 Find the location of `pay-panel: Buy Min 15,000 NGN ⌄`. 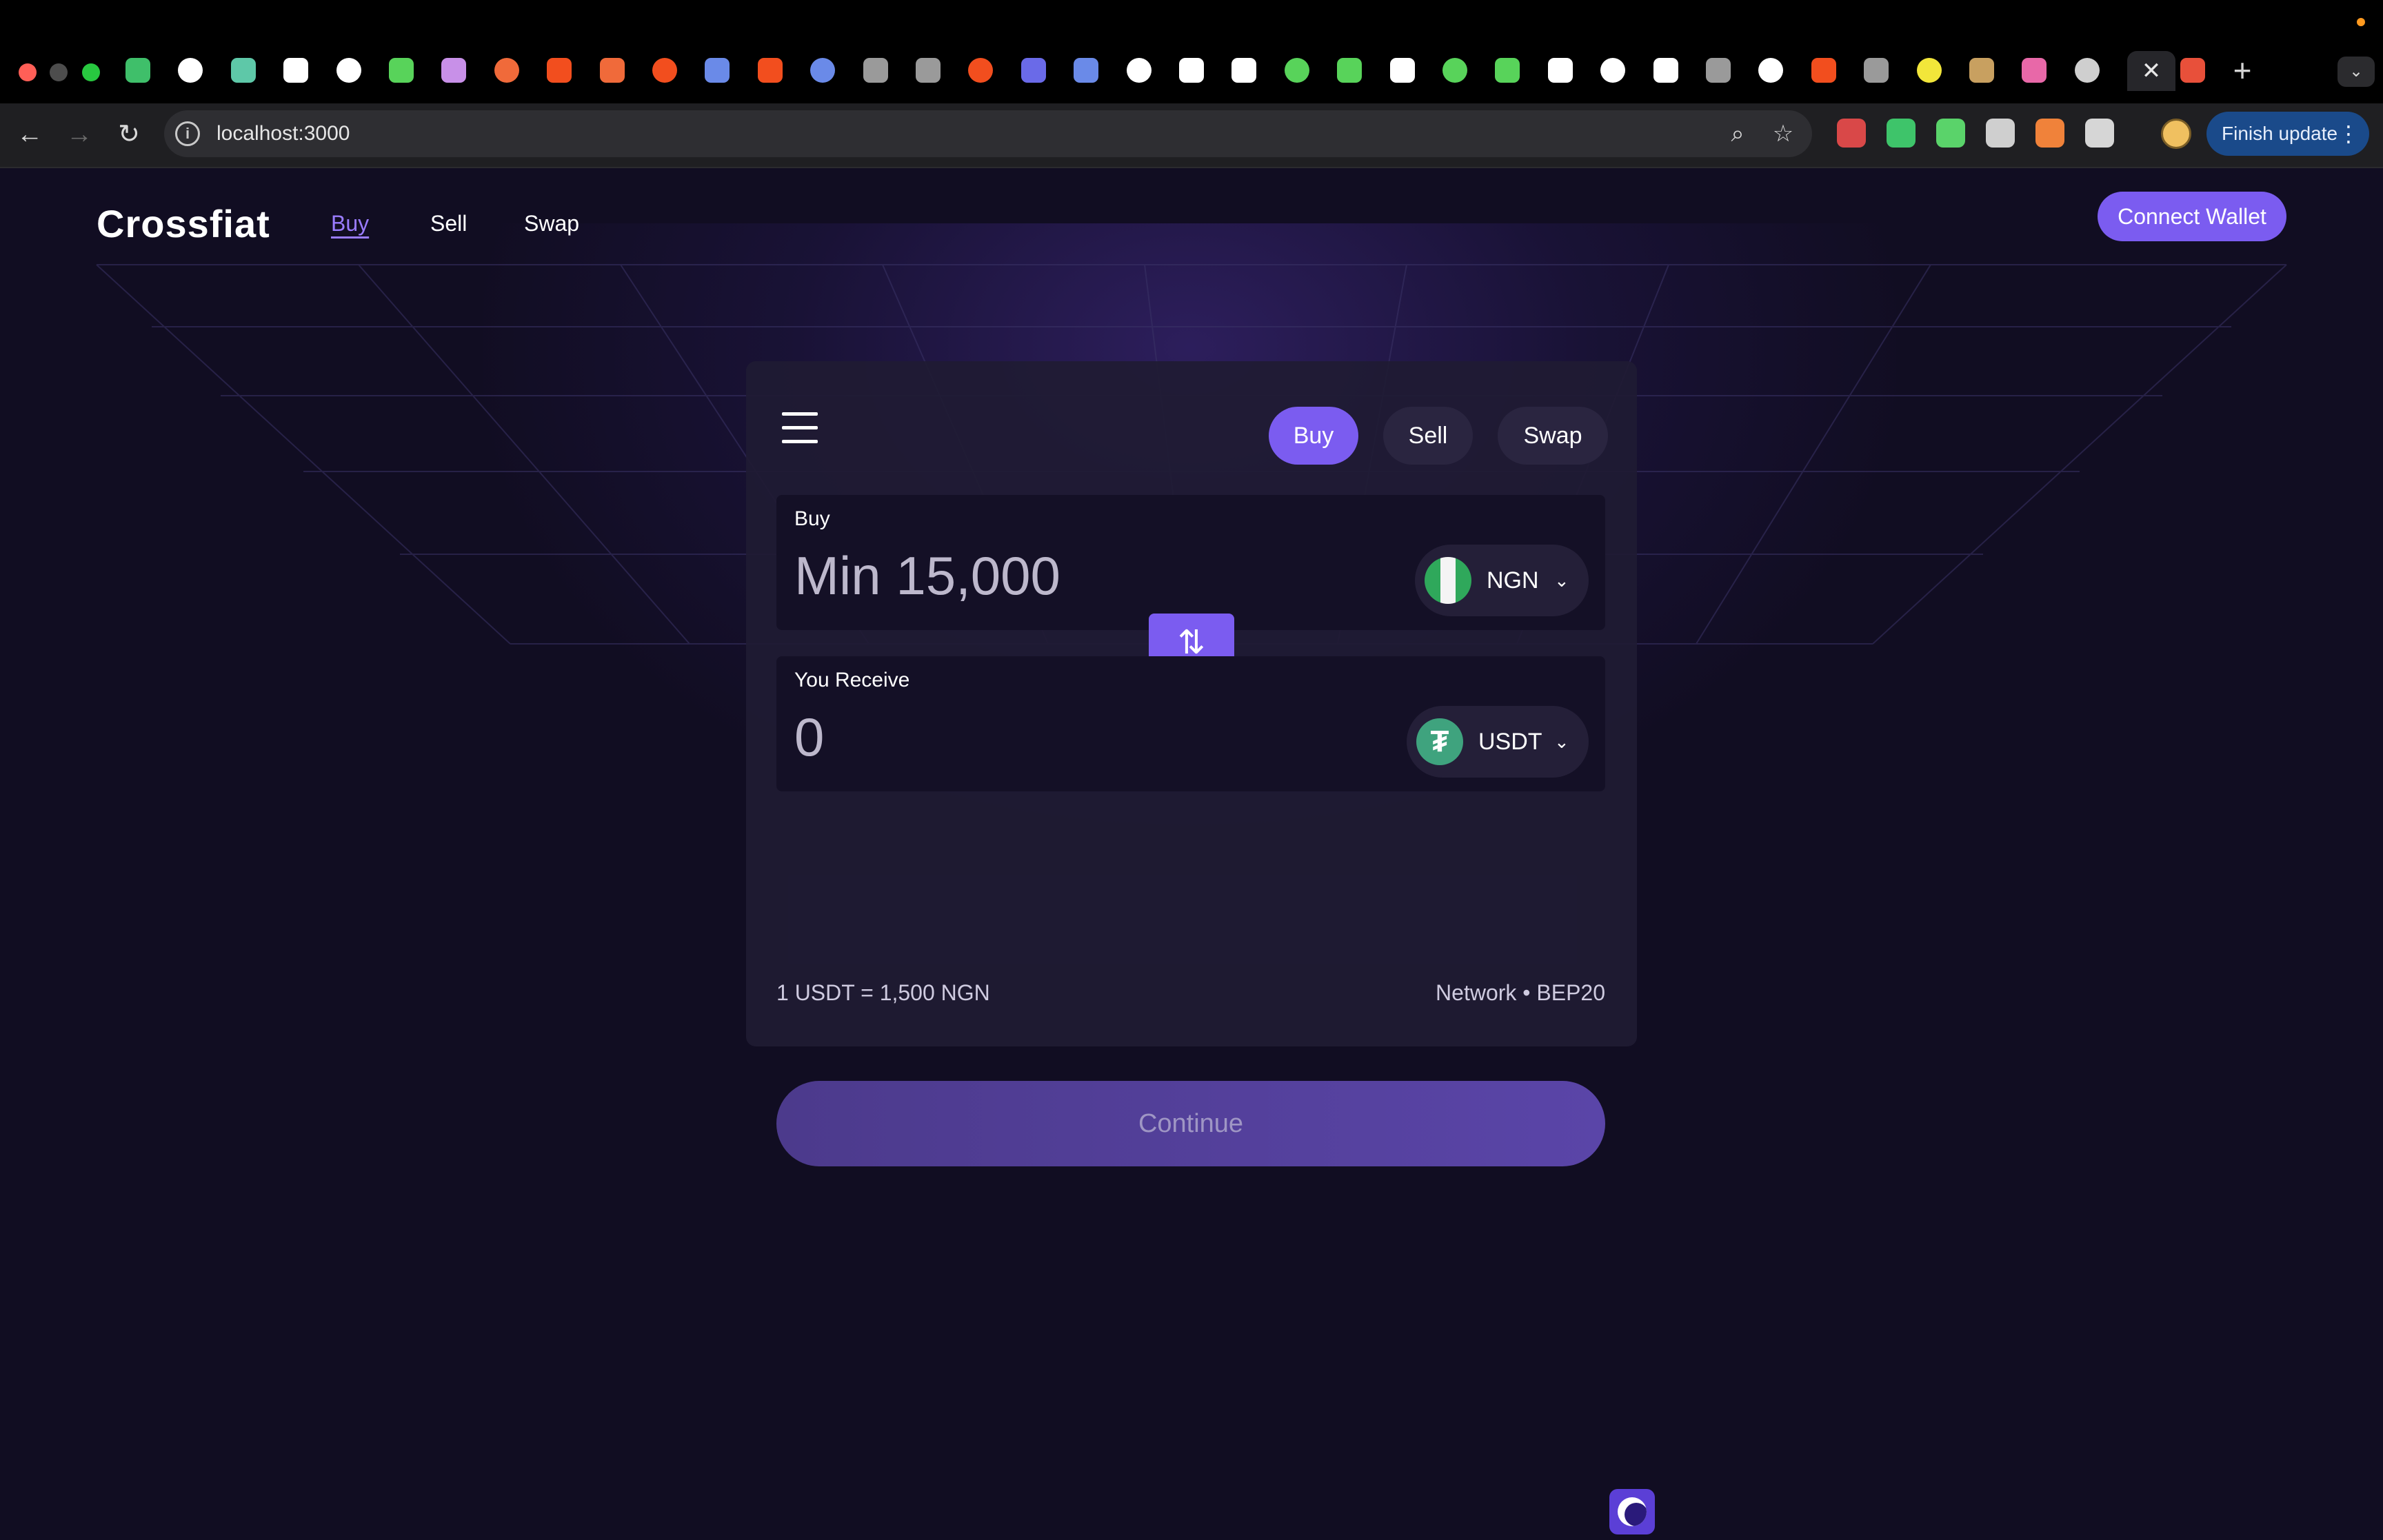

pay-panel: Buy Min 15,000 NGN ⌄ is located at coordinates (1190, 563).